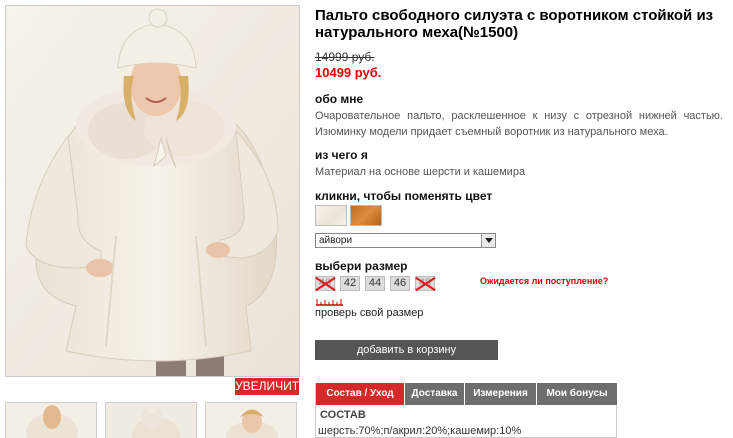 This screenshot has height=438, width=733. Describe the element at coordinates (343, 415) in the screenshot. I see `composition-title: СОСТАВ` at that location.